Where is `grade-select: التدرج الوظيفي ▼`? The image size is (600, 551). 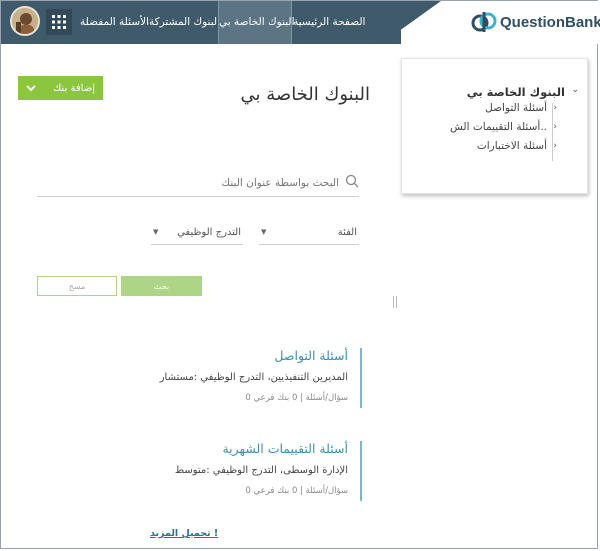 grade-select: التدرج الوظيفي ▼ is located at coordinates (197, 234).